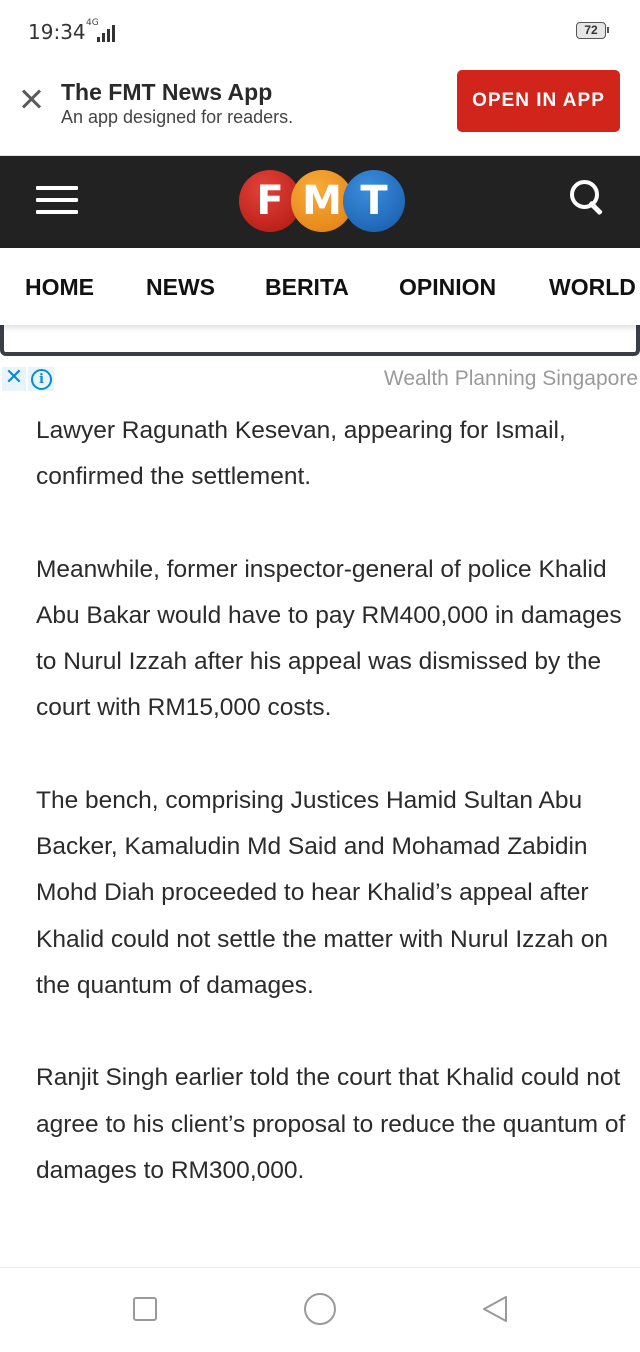 The height and width of the screenshot is (1352, 640). I want to click on ad-frame, so click(320, 341).